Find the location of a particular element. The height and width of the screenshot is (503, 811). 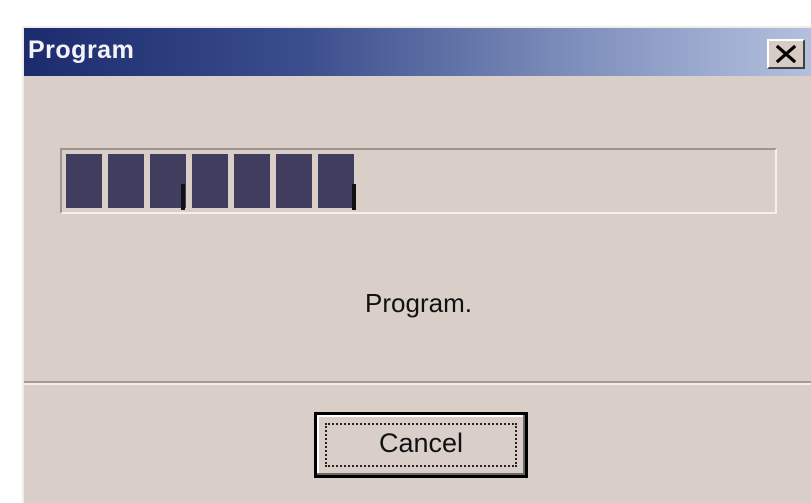

progress-fill is located at coordinates (210, 181).